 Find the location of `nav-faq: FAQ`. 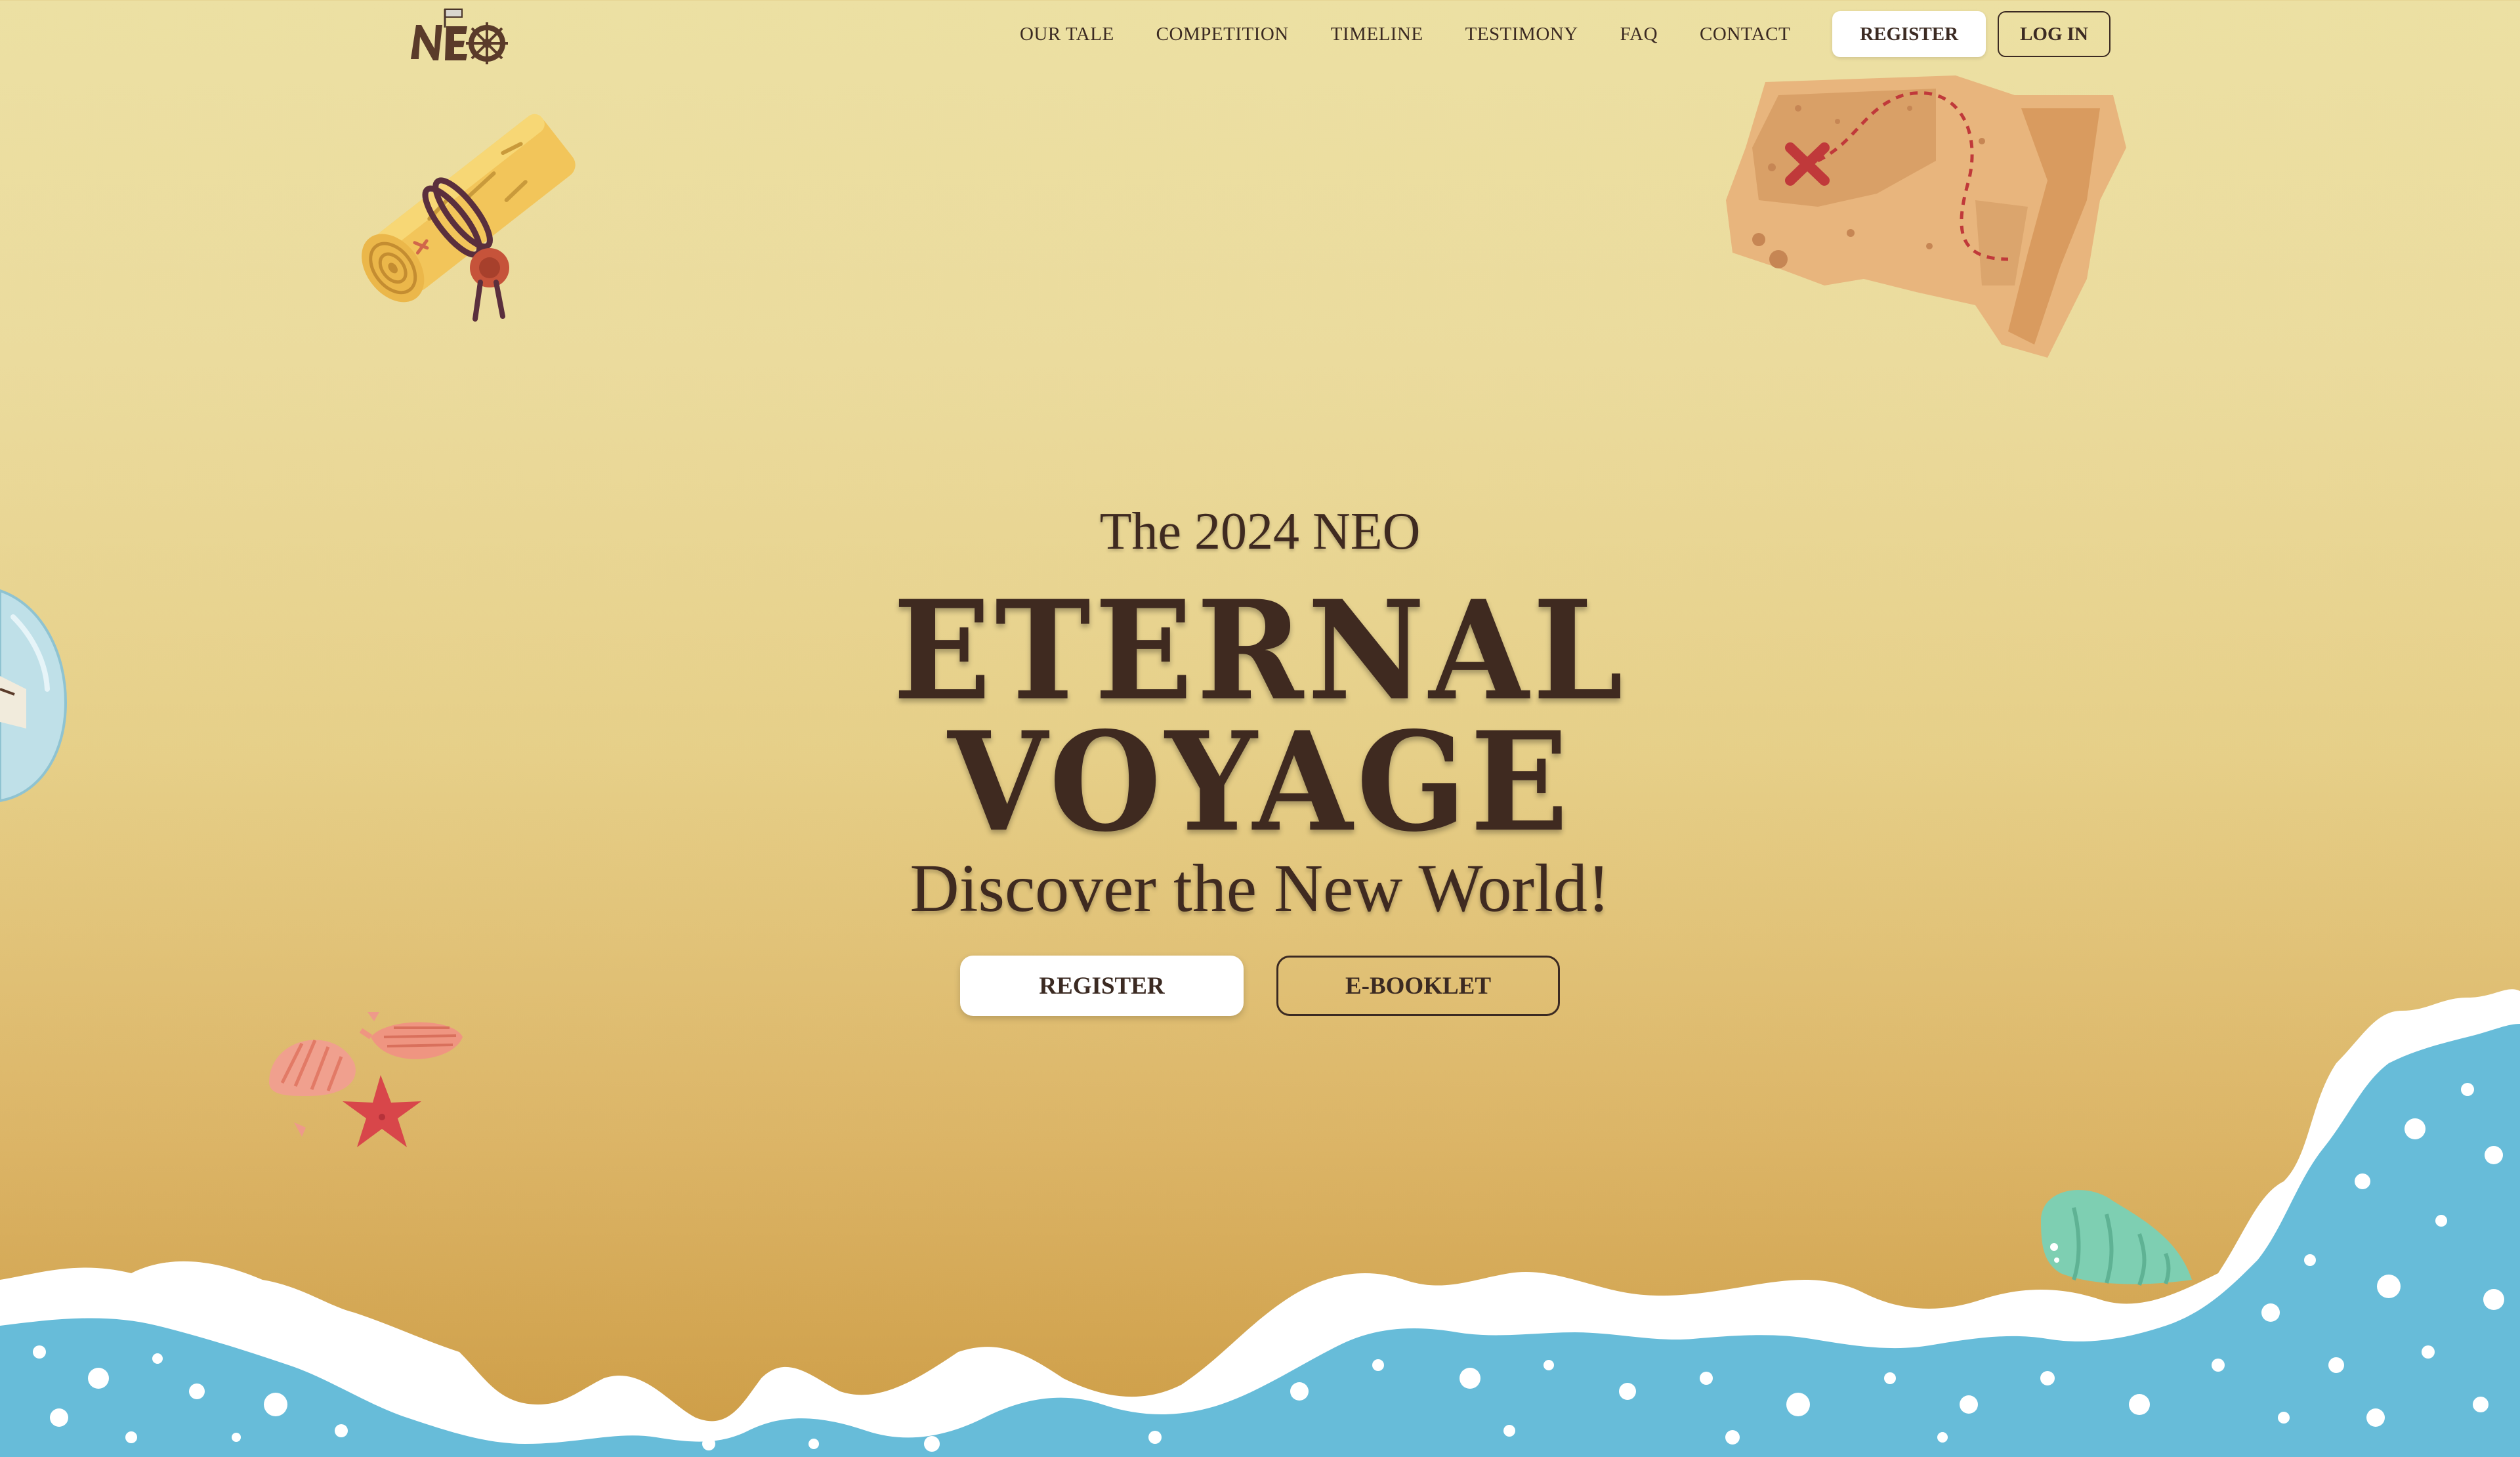

nav-faq: FAQ is located at coordinates (1639, 34).